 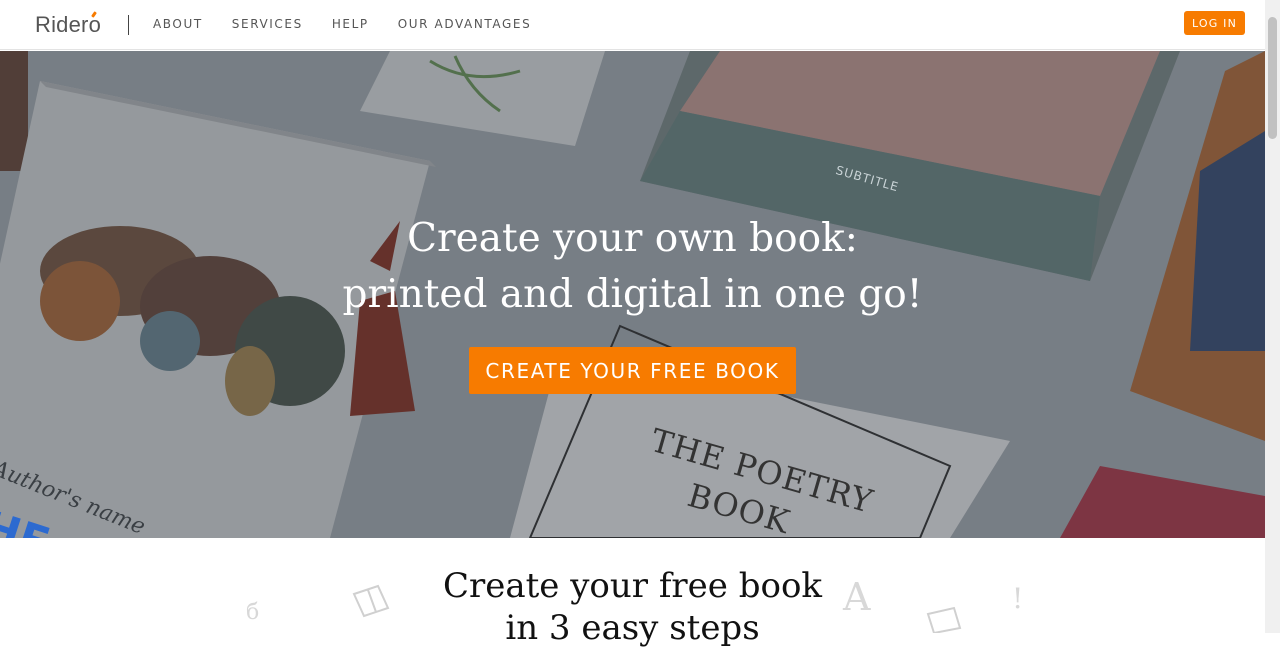 I want to click on nav-help: HELP, so click(x=350, y=24).